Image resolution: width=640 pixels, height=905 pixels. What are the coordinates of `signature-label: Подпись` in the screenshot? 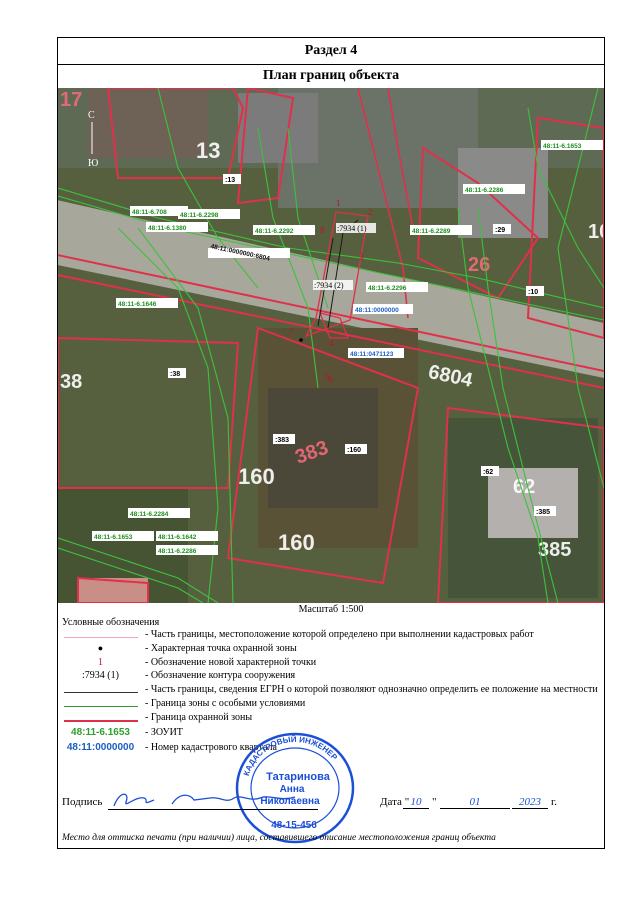 It's located at (82, 802).